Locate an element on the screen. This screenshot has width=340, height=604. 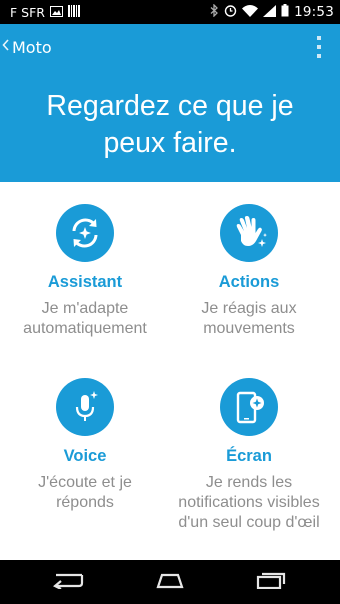
app-bar: Moto is located at coordinates (170, 47).